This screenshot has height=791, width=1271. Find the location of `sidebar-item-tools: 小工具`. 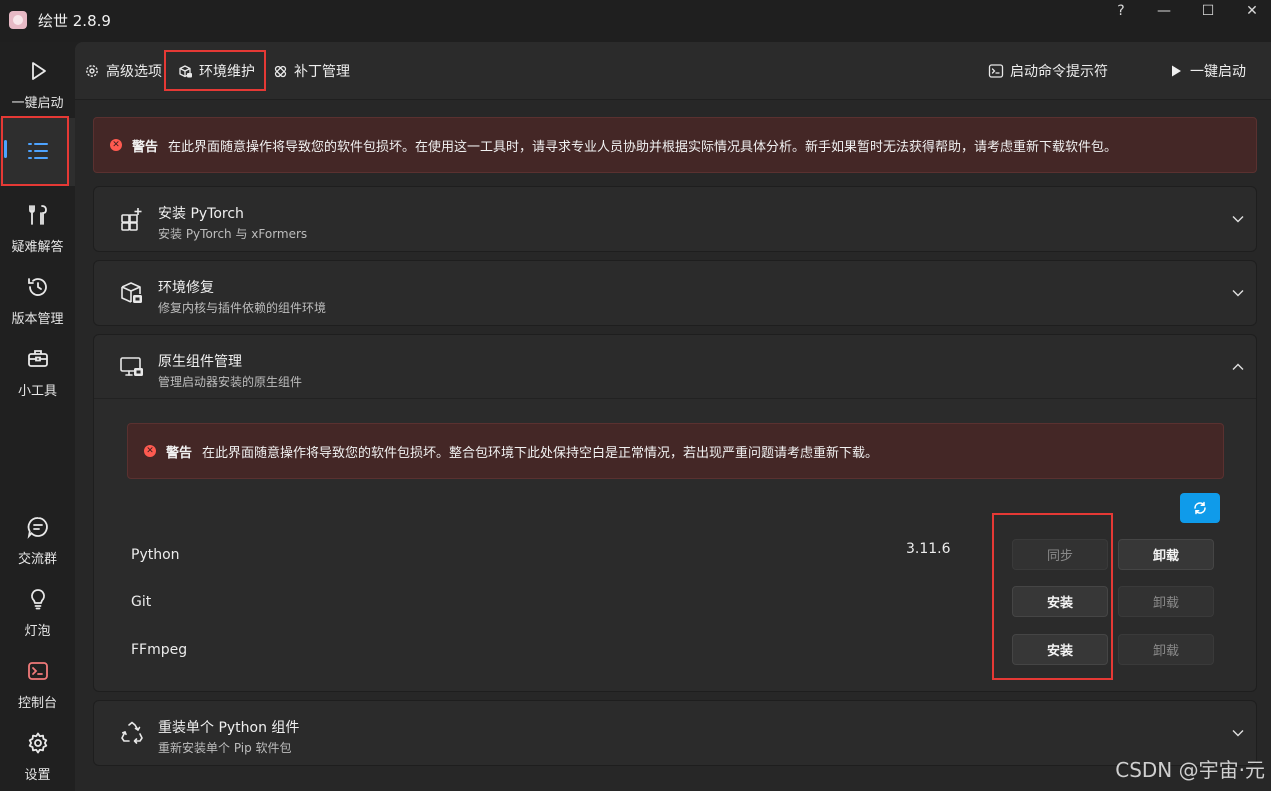

sidebar-item-tools: 小工具 is located at coordinates (37, 368).